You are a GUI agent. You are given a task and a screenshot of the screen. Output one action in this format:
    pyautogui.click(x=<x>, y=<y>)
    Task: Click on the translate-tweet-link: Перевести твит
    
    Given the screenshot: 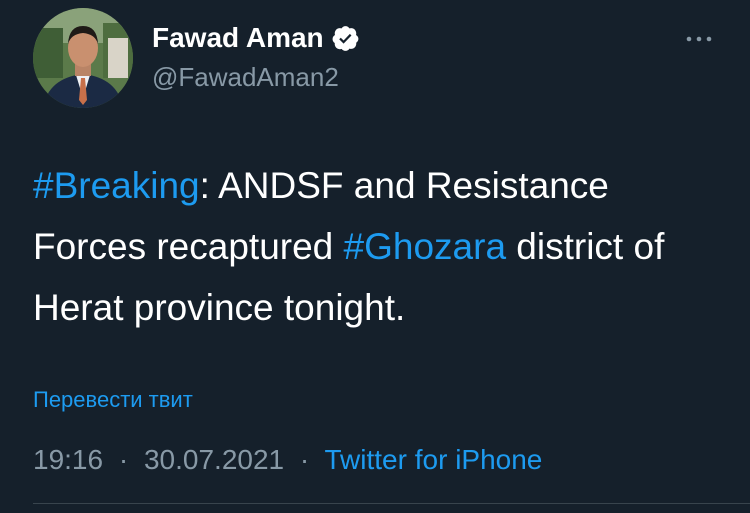 What is the action you would take?
    pyautogui.click(x=113, y=400)
    